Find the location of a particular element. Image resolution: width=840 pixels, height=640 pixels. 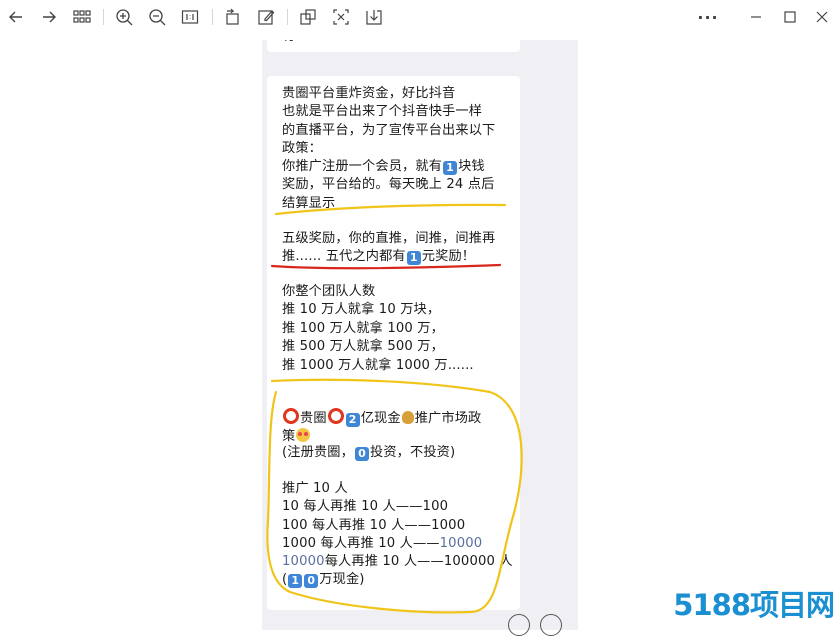

edit-button is located at coordinates (266, 17).